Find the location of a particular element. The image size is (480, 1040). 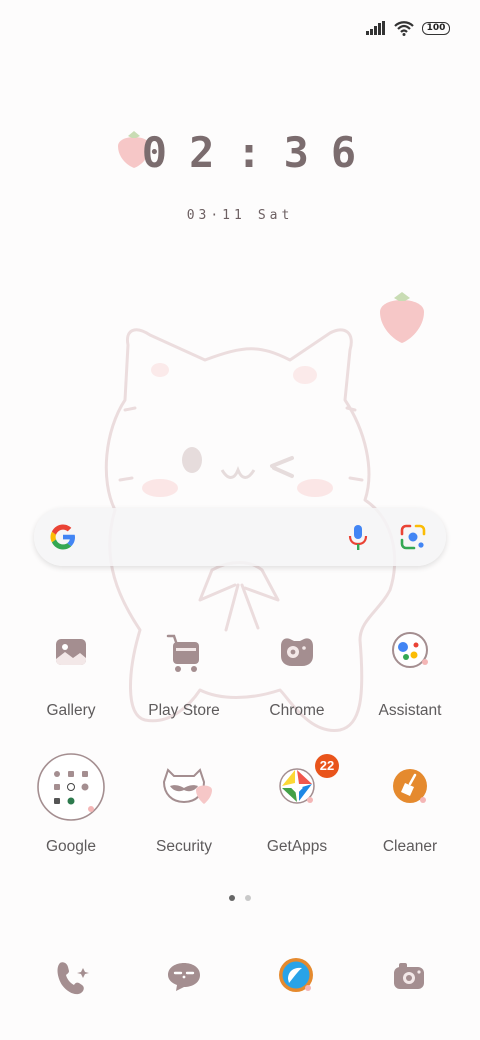

cat-blush-right is located at coordinates (315, 488).